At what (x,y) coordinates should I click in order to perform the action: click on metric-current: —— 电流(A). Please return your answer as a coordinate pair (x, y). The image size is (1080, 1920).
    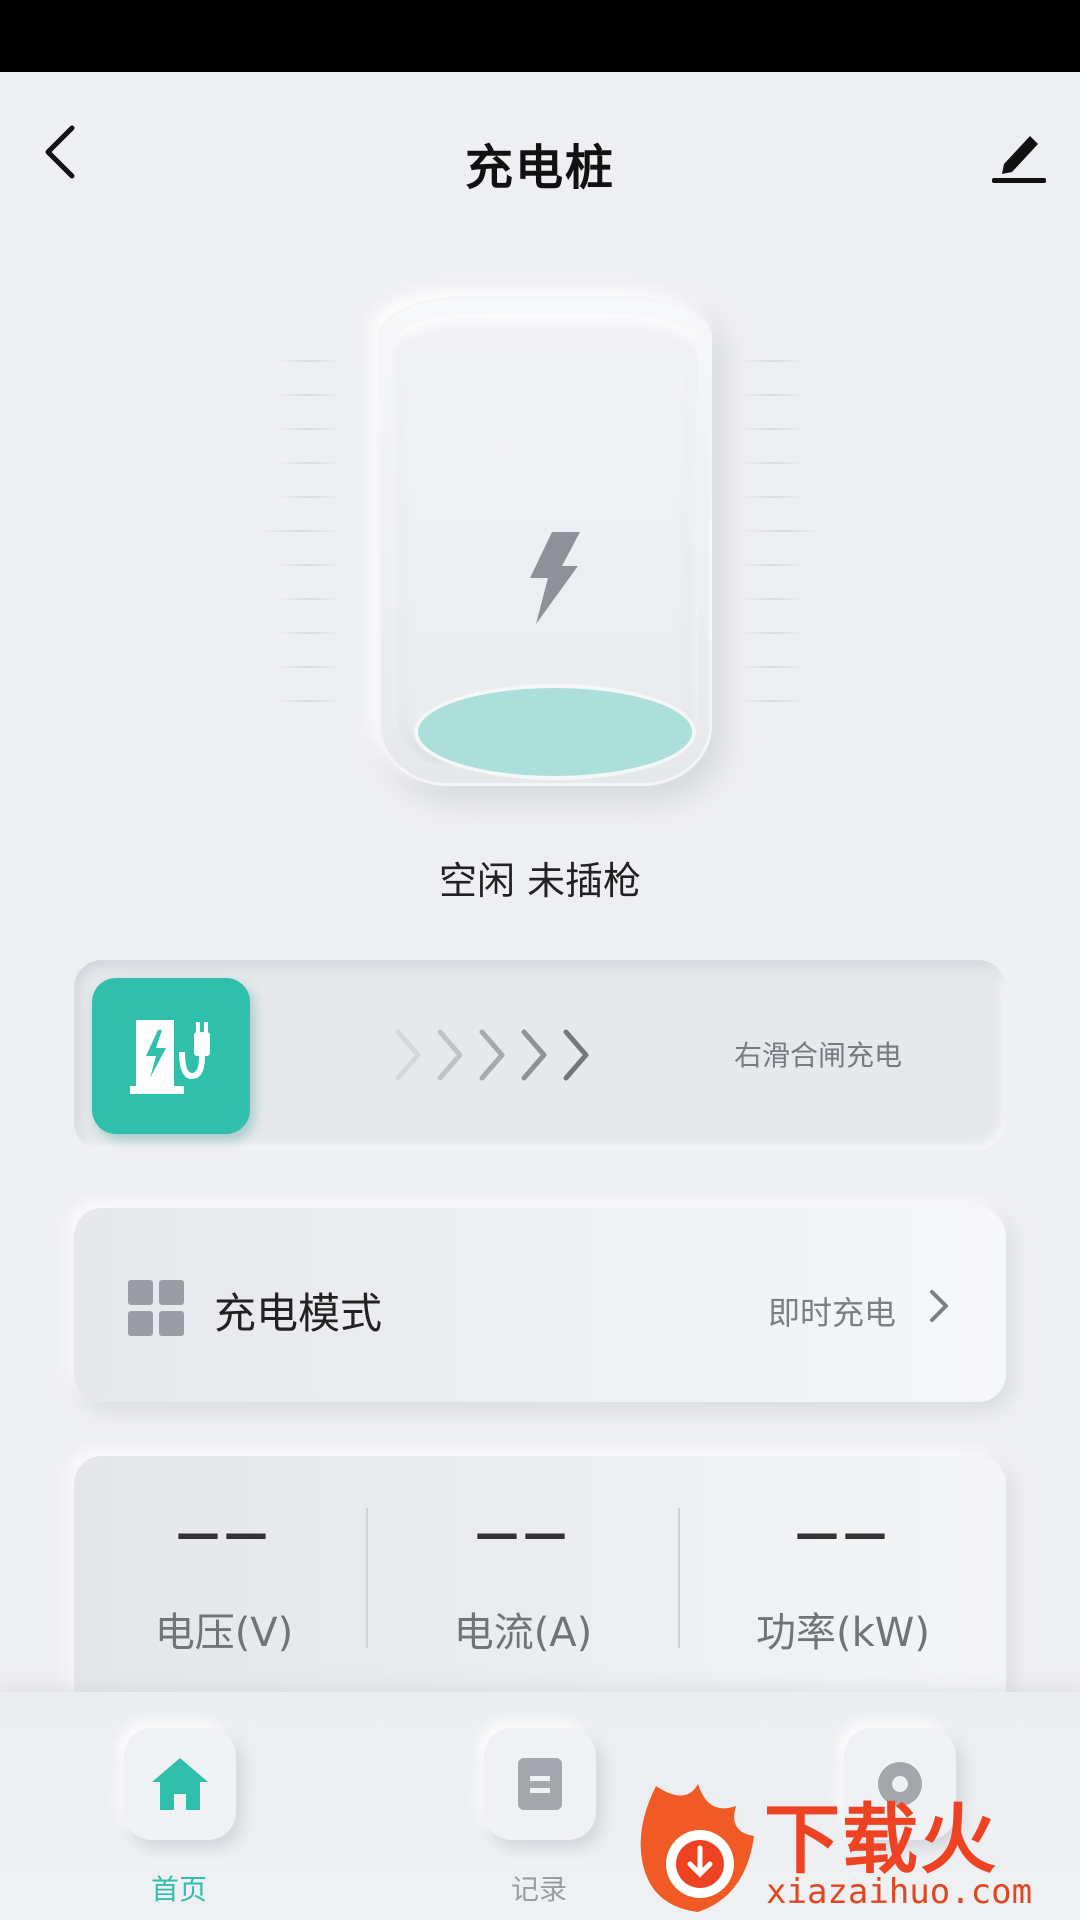
    Looking at the image, I should click on (523, 1583).